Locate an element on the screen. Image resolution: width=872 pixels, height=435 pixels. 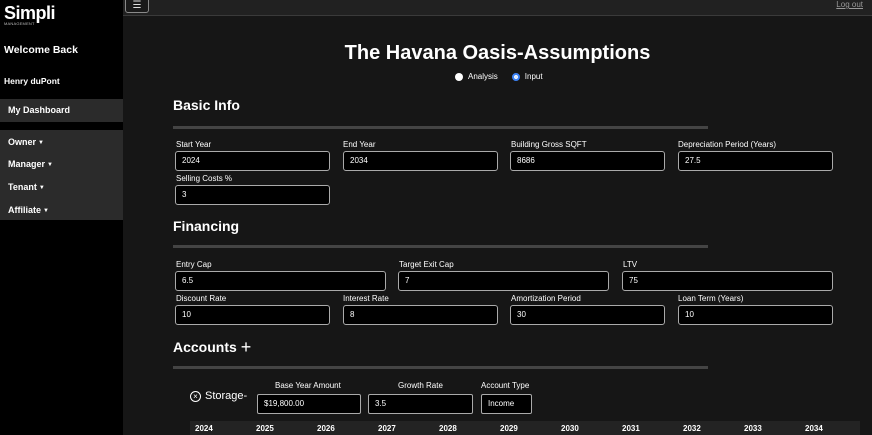
interest-rate-input: 8 is located at coordinates (420, 315).